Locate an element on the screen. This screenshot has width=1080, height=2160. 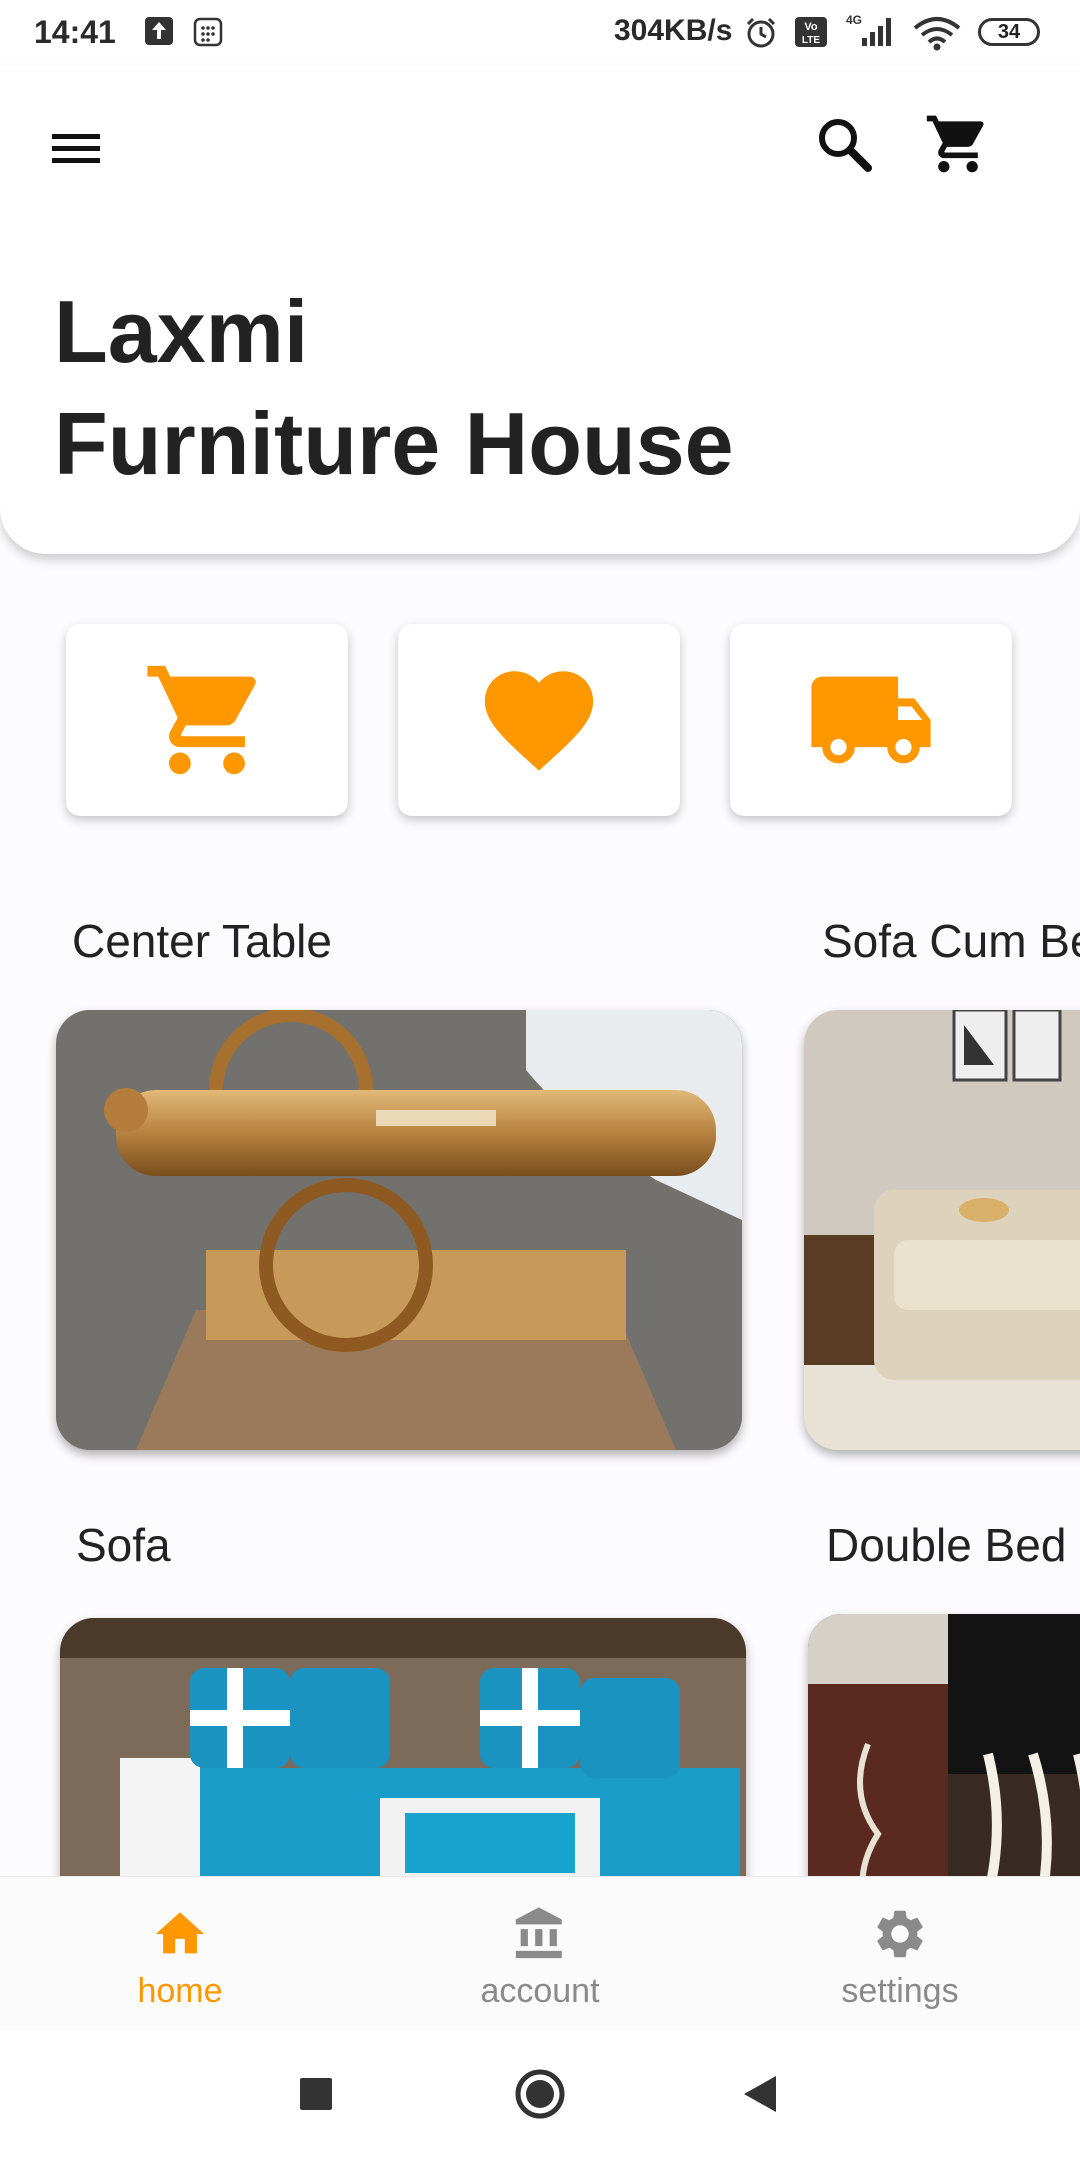
truck-icon is located at coordinates (871, 720).